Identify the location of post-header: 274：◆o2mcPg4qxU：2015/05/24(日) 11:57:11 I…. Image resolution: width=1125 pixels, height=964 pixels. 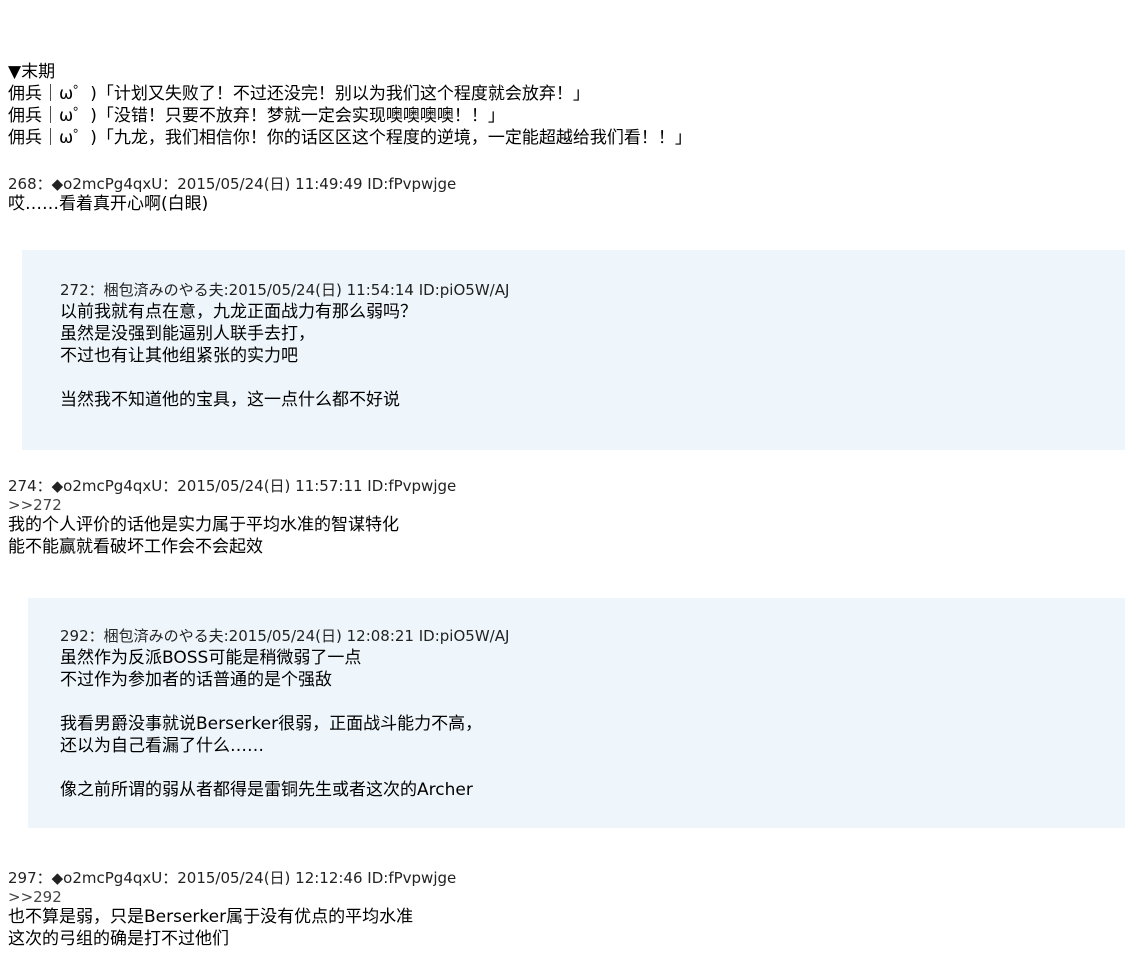
(232, 486).